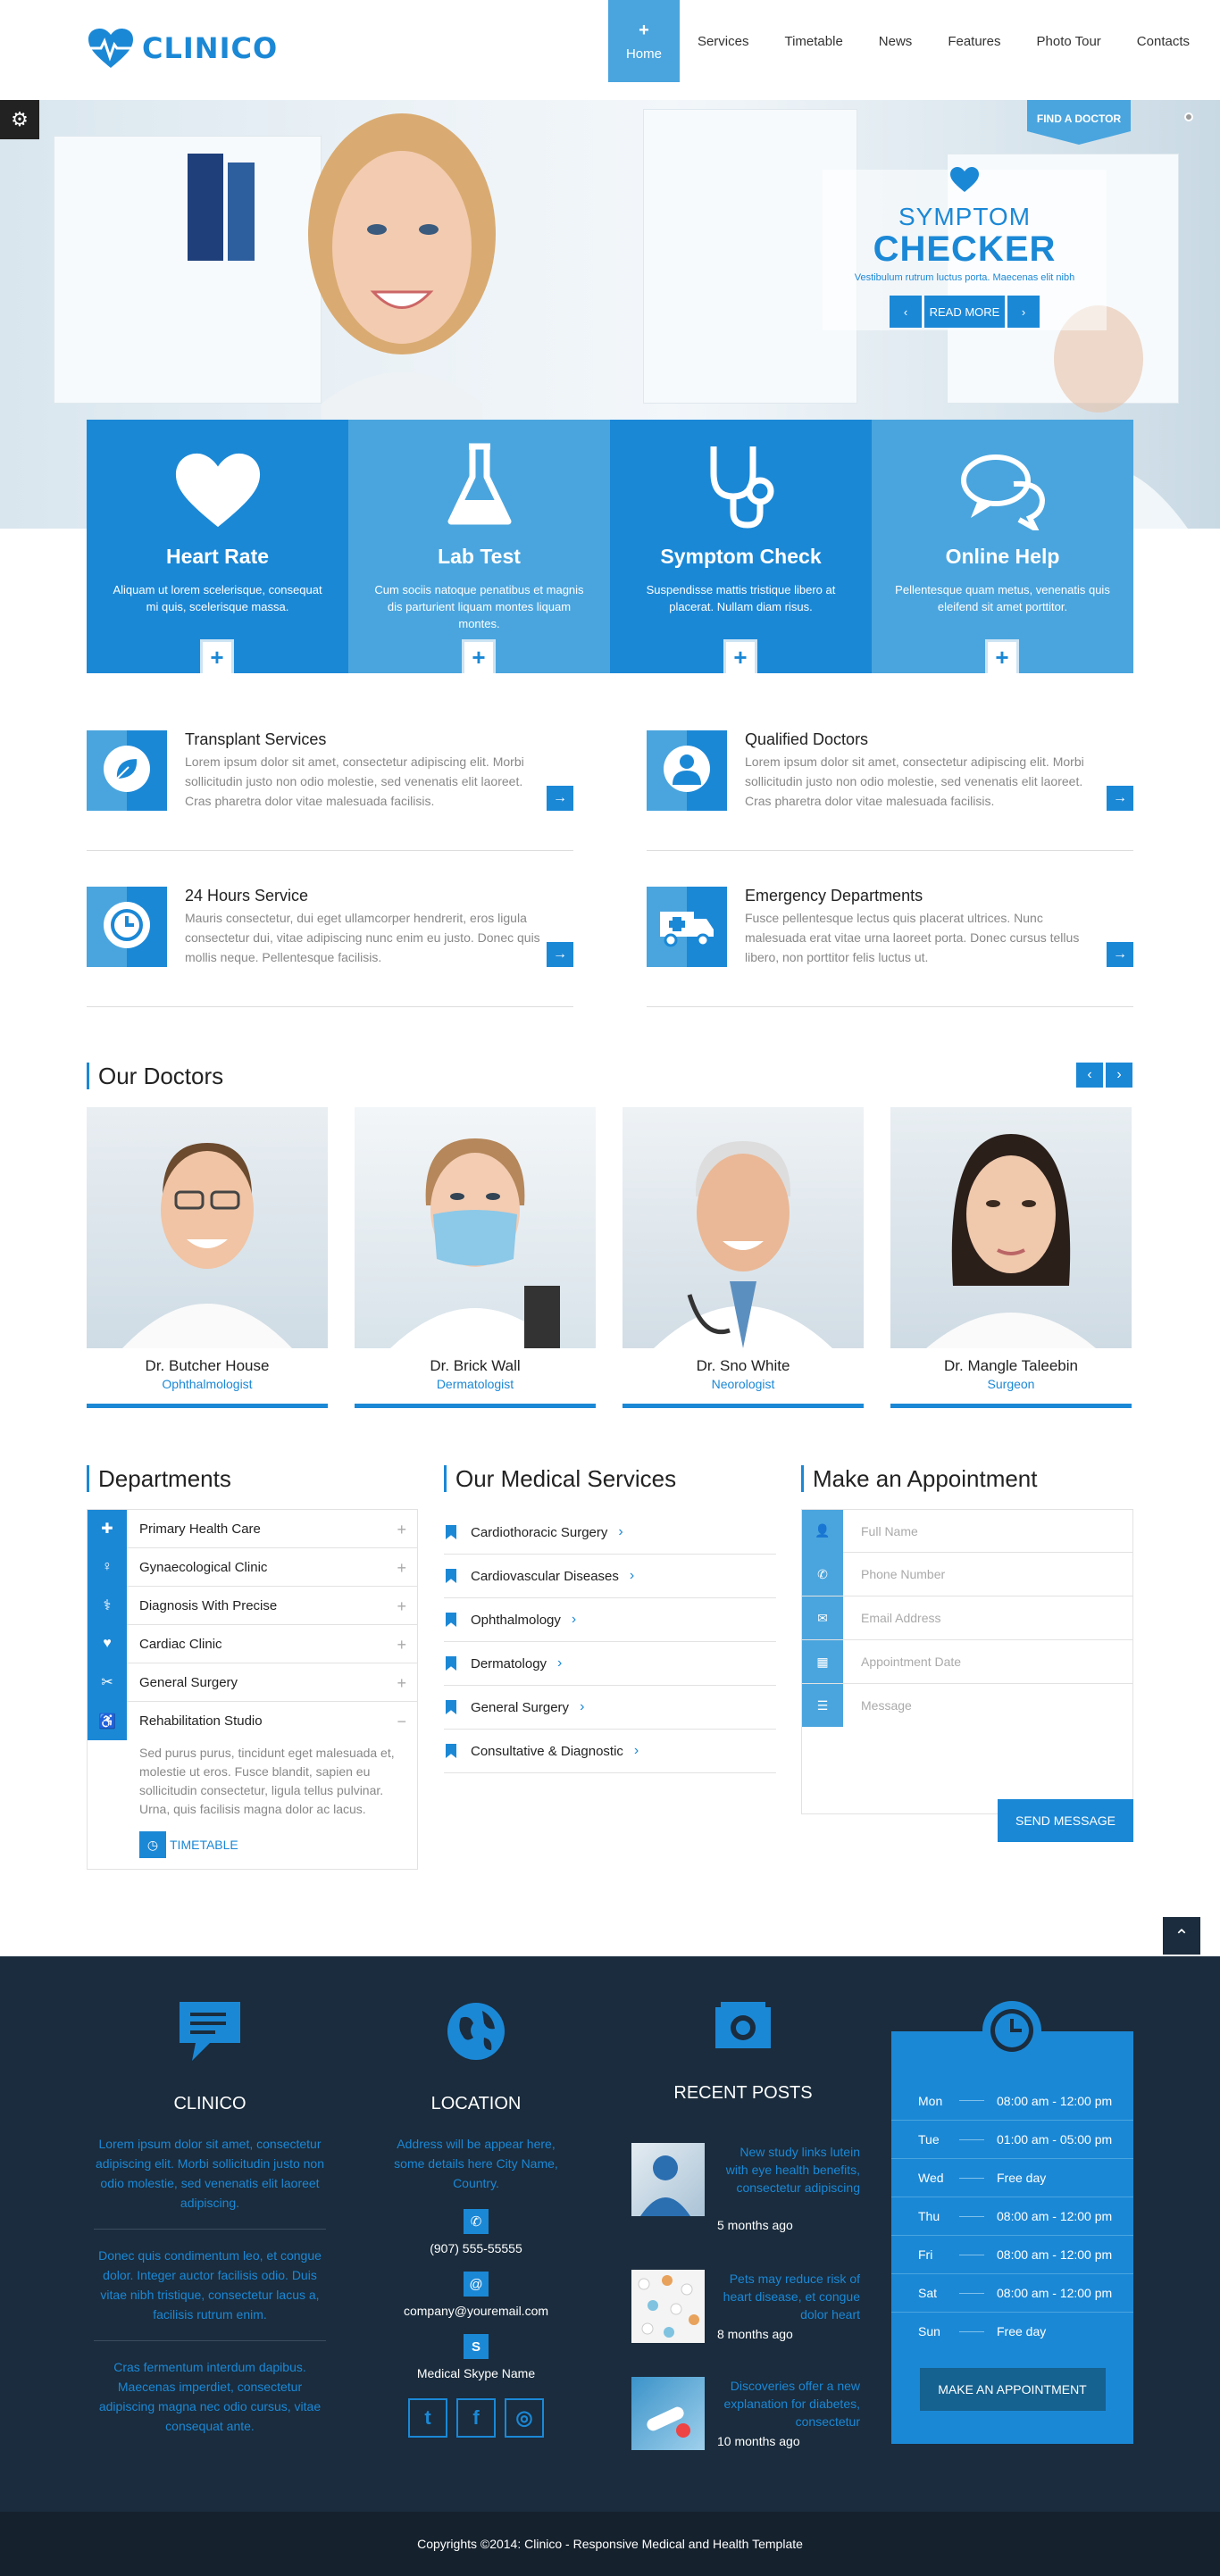  I want to click on slider-dot, so click(1188, 117).